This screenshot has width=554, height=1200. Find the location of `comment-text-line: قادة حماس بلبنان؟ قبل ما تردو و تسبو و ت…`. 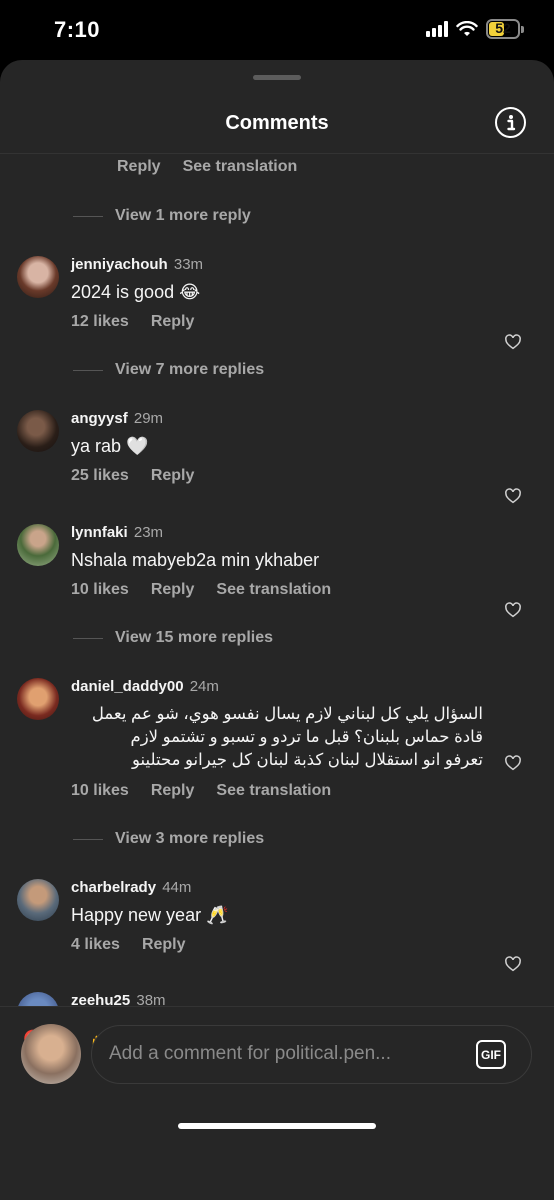

comment-text-line: قادة حماس بلبنان؟ قبل ما تردو و تسبو و ت… is located at coordinates (306, 737).